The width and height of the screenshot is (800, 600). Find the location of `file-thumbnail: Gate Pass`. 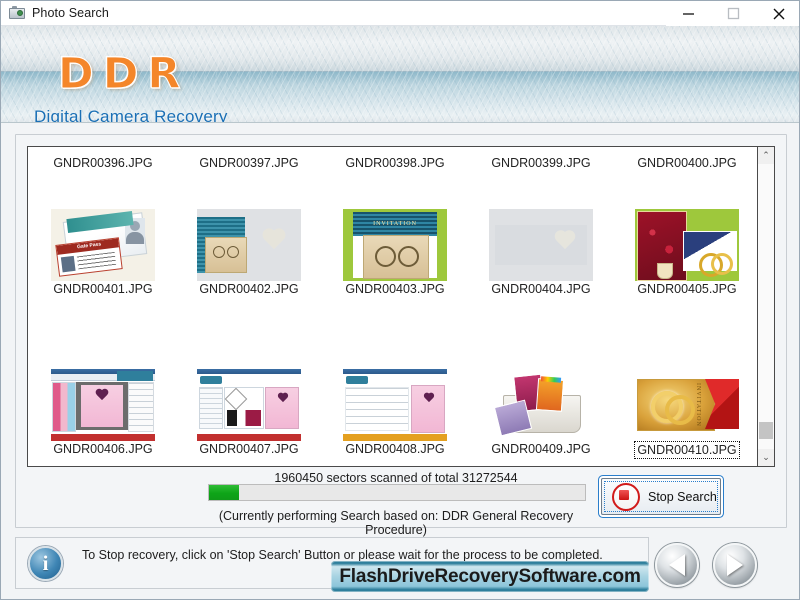

file-thumbnail: Gate Pass is located at coordinates (103, 245).